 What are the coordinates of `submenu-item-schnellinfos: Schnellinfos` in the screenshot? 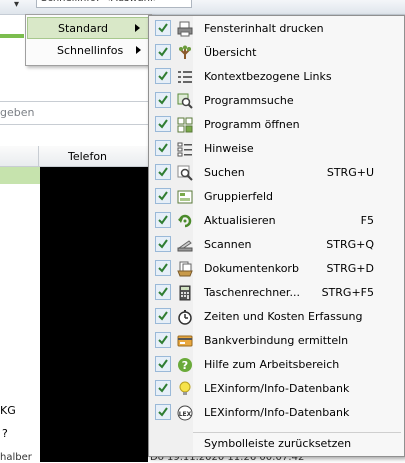 It's located at (88, 51).